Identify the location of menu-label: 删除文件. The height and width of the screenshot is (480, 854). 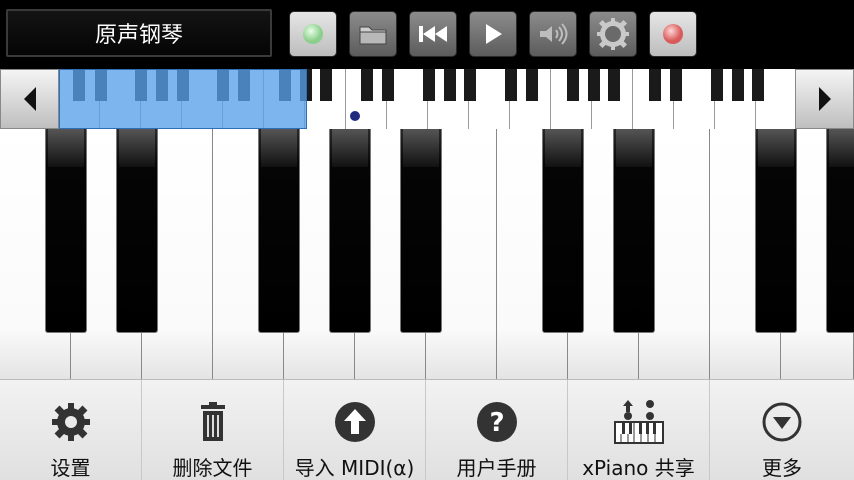
(212, 468).